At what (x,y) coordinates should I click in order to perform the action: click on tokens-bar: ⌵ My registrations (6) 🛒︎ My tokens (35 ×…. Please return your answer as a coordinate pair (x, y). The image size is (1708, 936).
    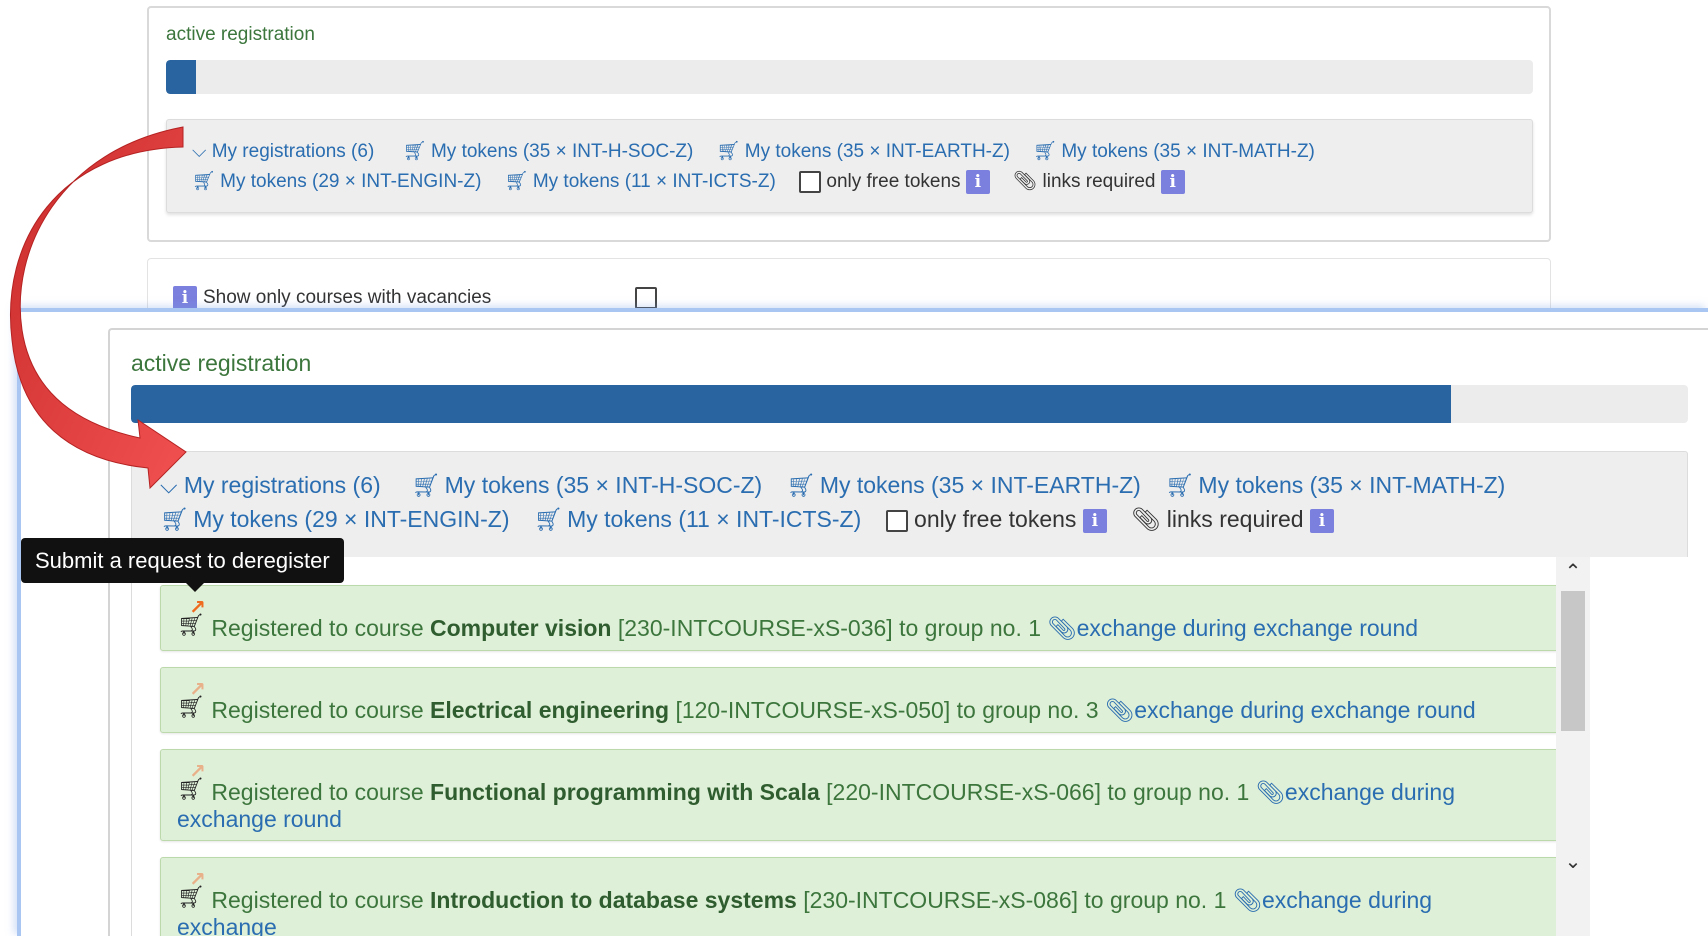
    Looking at the image, I should click on (849, 166).